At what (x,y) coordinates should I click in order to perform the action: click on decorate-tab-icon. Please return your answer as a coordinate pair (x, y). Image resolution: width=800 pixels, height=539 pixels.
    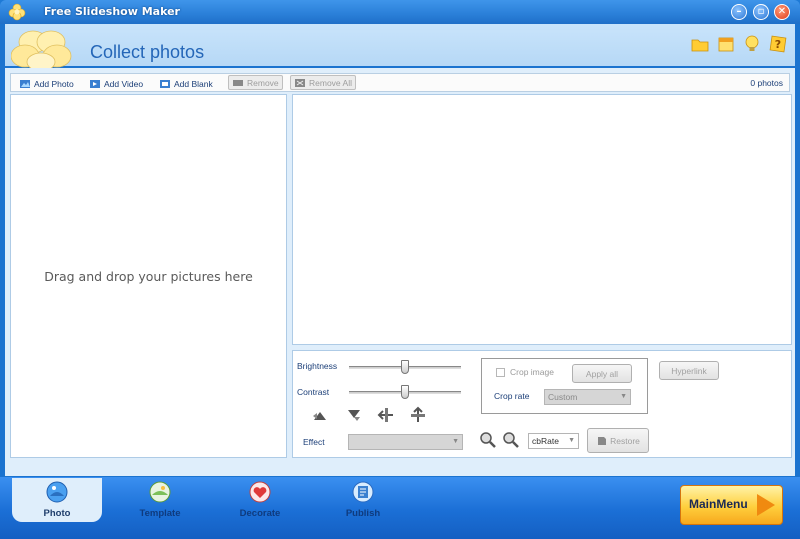
    Looking at the image, I should click on (260, 492).